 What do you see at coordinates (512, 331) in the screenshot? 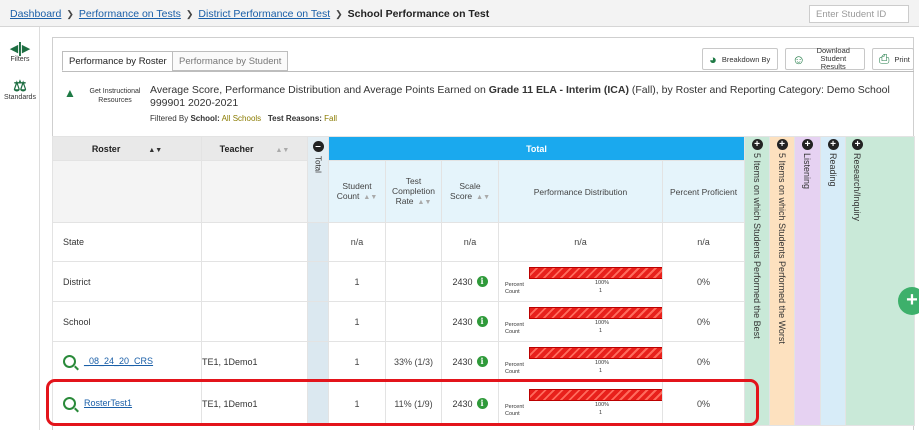
I see `count-label: Count` at bounding box center [512, 331].